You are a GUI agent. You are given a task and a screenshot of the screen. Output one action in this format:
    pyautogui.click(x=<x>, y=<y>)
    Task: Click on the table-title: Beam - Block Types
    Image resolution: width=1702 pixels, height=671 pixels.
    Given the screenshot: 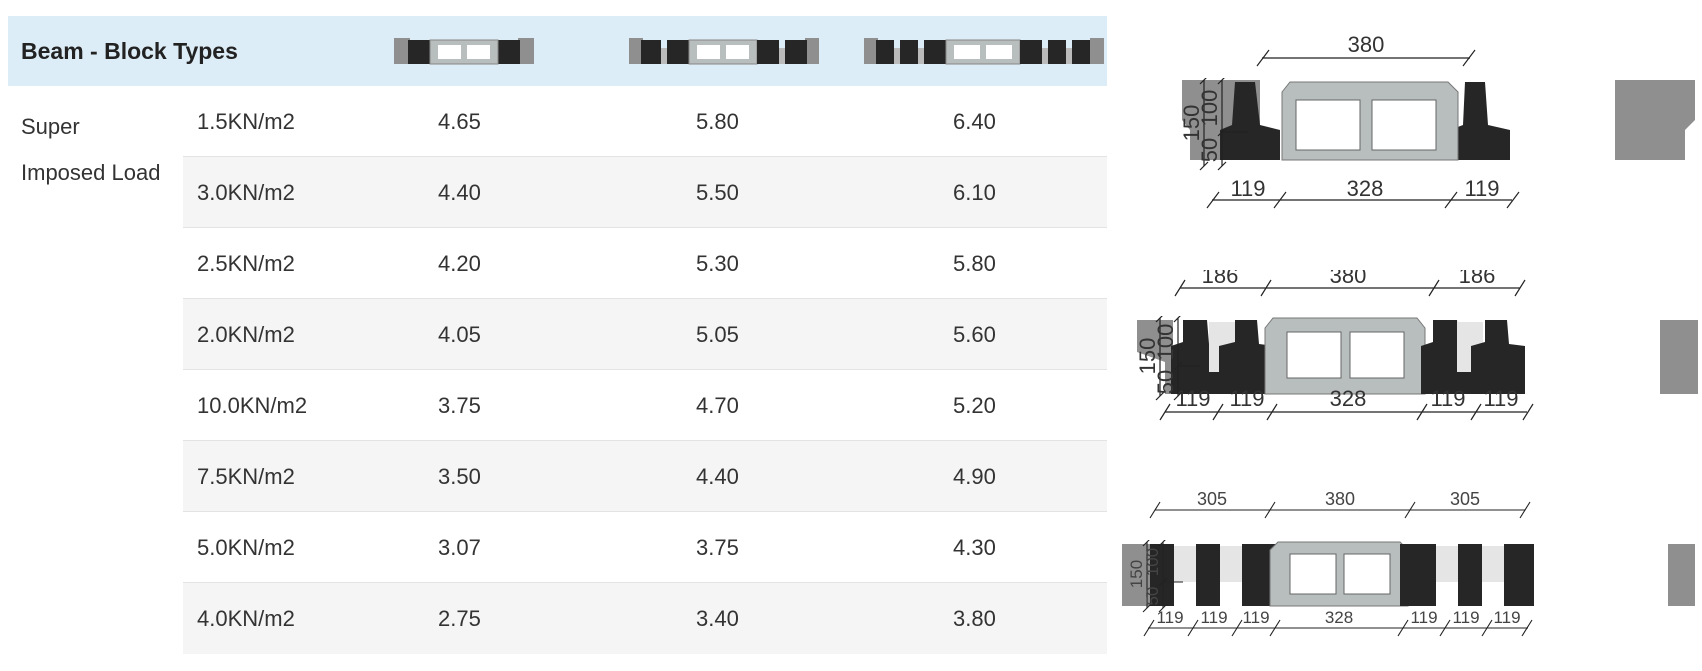 What is the action you would take?
    pyautogui.click(x=129, y=51)
    